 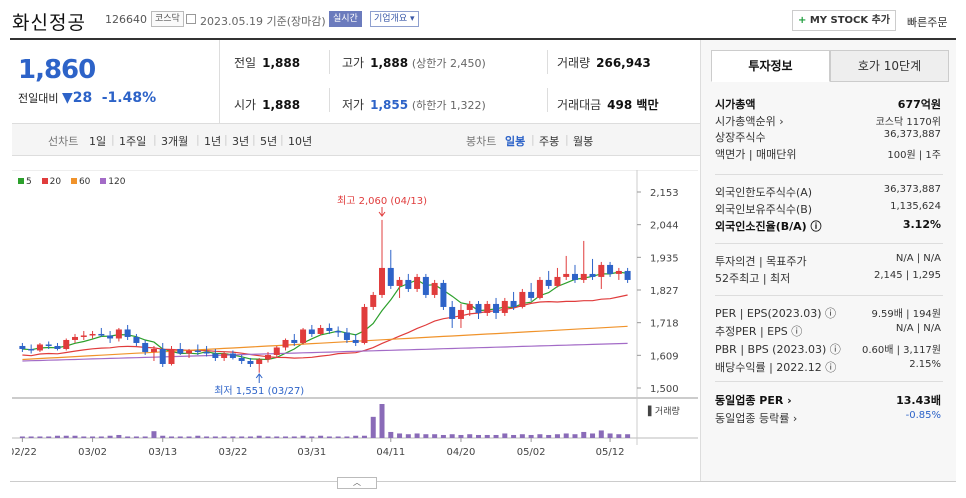 I want to click on info-label: PER | EPS(2023.03) ⓘ, so click(x=776, y=313).